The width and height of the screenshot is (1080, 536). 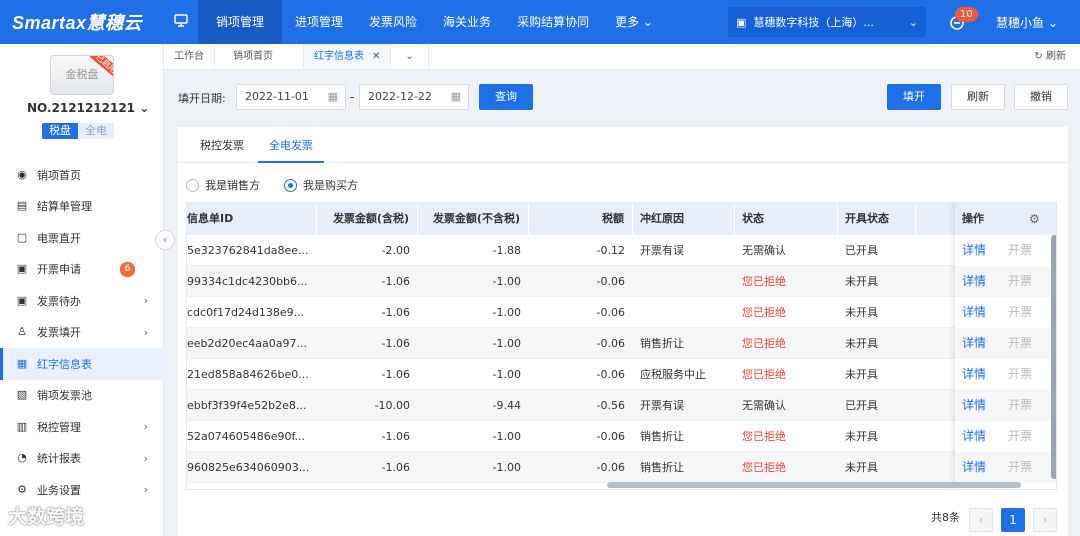 I want to click on cancel-button: 撤销, so click(x=1041, y=97).